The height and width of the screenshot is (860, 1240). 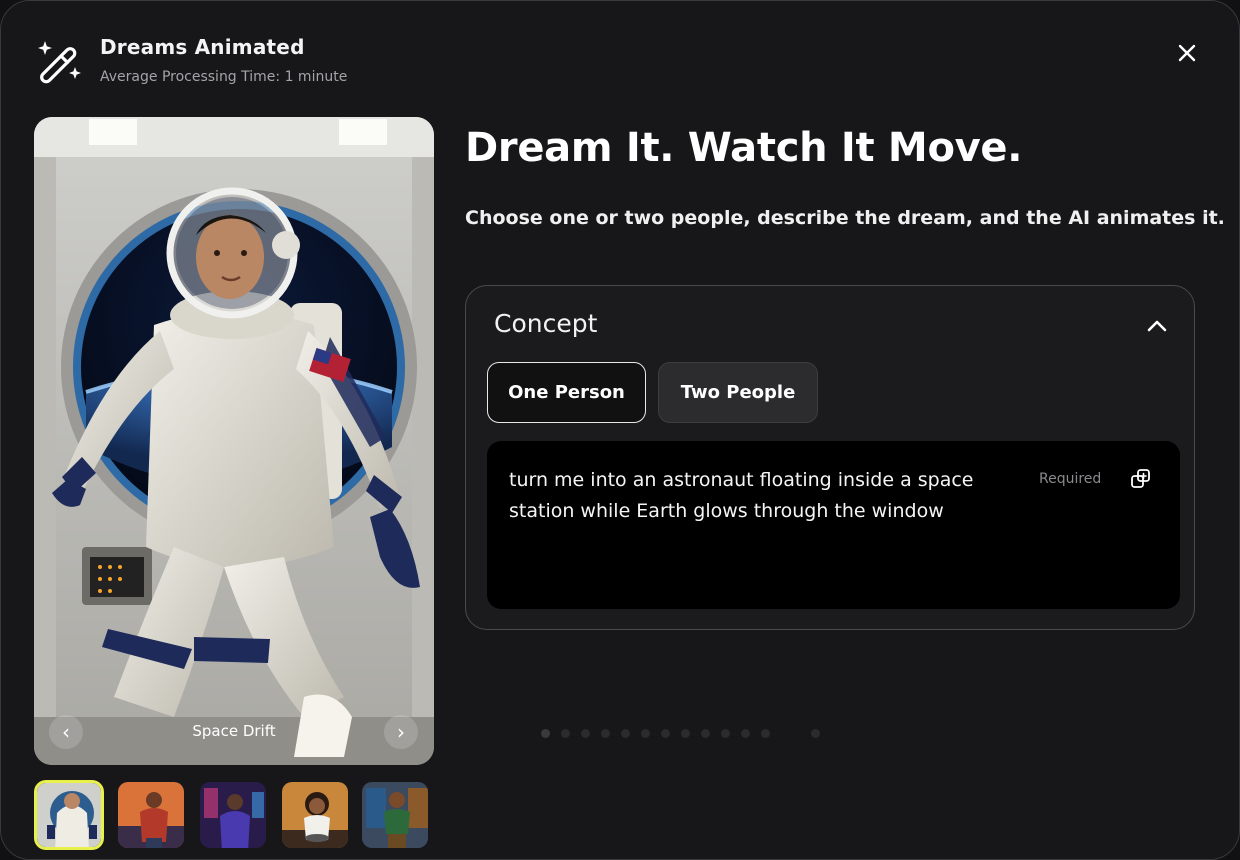 I want to click on headline: Dream It. Watch It Move., so click(x=744, y=148).